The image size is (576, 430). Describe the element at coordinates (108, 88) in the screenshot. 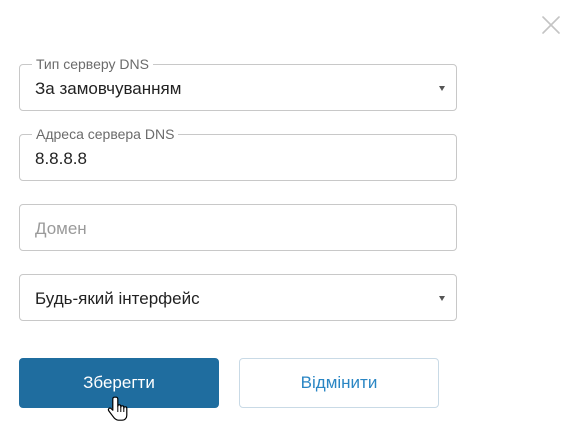

I see `dns-server-type-value: За замовчуванням` at that location.